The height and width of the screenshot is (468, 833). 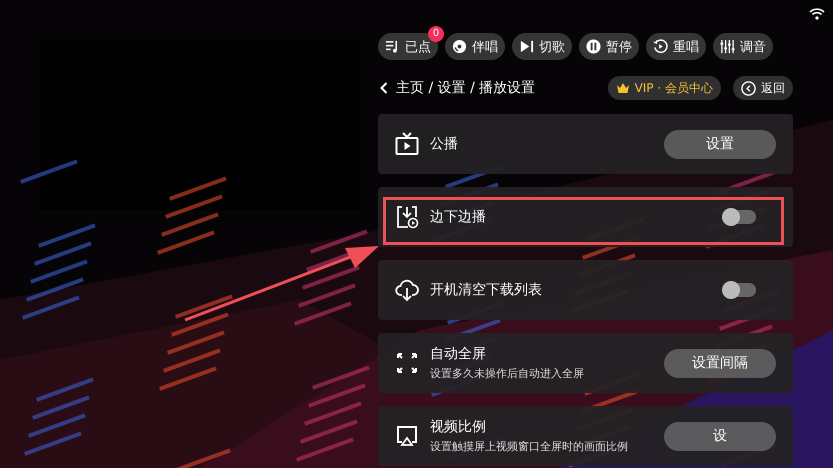 I want to click on toolbar-button: 重唱, so click(x=676, y=46).